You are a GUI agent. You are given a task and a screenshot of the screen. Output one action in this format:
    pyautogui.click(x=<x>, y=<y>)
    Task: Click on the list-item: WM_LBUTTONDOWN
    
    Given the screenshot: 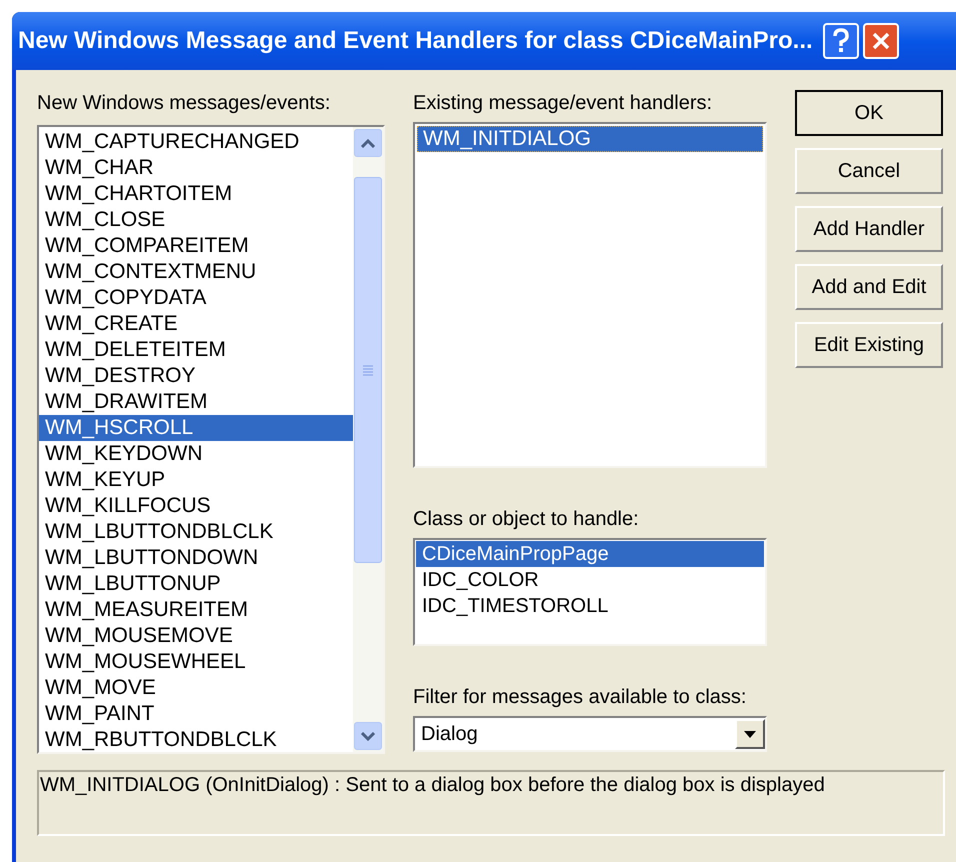 What is the action you would take?
    pyautogui.click(x=196, y=558)
    